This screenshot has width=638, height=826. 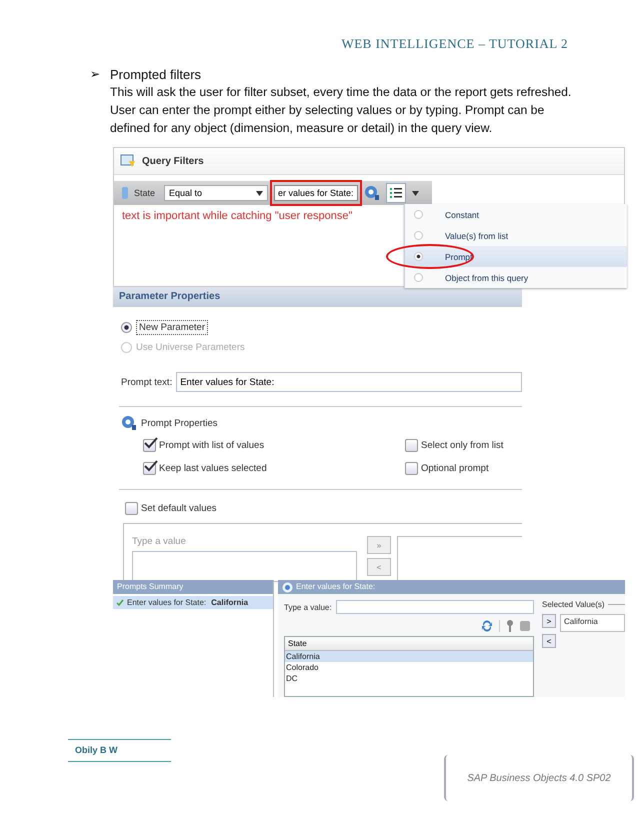 I want to click on add-button: >, so click(x=549, y=621).